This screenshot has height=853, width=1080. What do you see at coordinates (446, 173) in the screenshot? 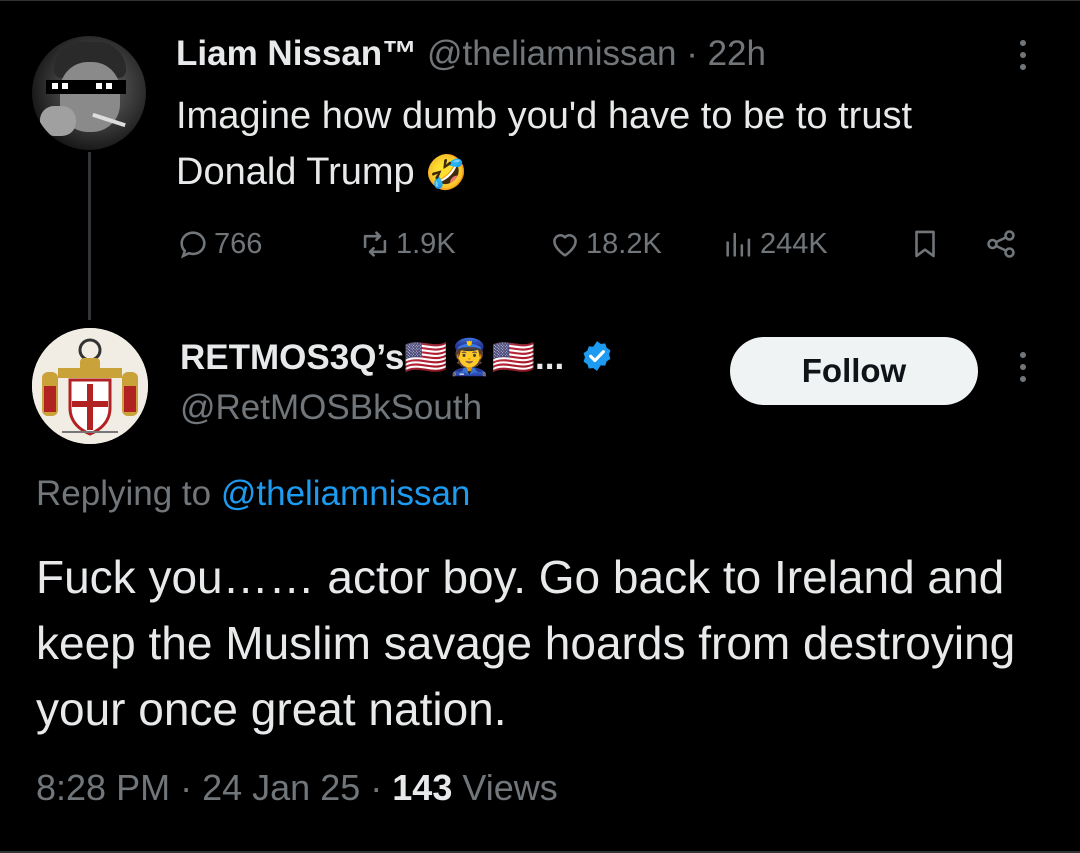
I see `rofl-emoji: 🤣` at bounding box center [446, 173].